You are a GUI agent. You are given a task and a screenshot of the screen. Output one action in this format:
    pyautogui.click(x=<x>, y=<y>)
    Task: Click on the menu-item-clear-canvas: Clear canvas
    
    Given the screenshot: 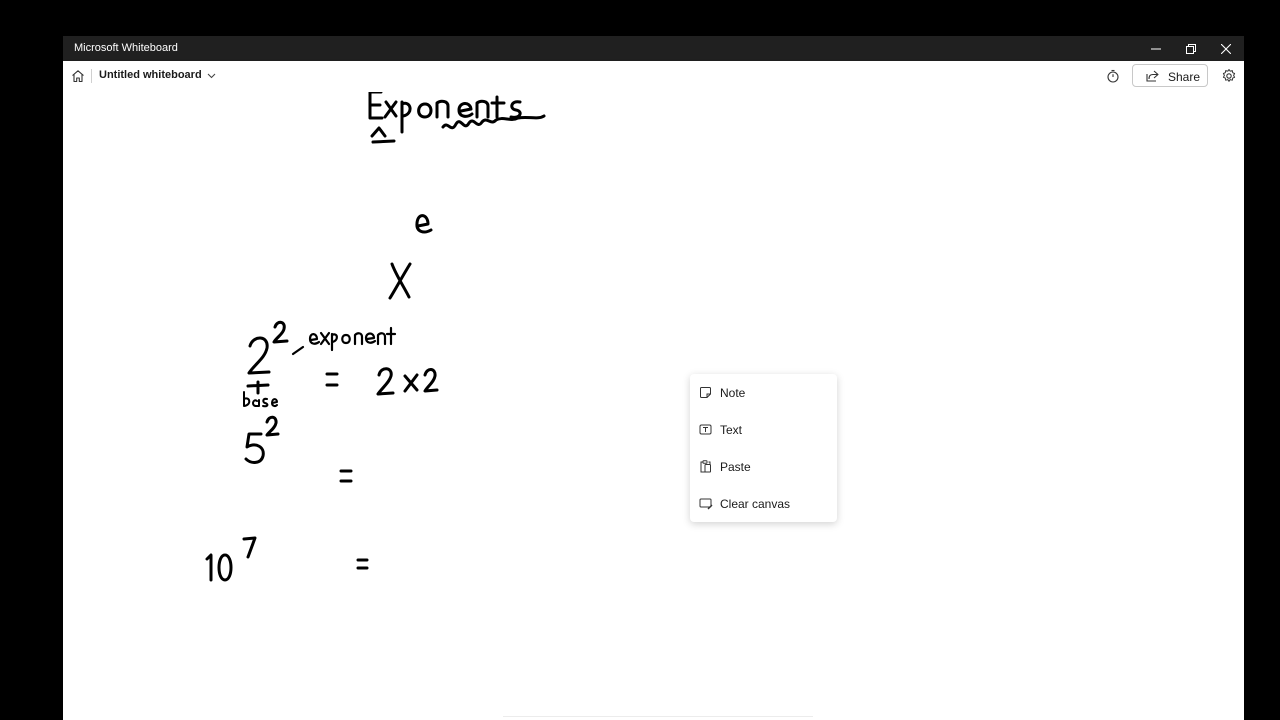 What is the action you would take?
    pyautogui.click(x=763, y=503)
    